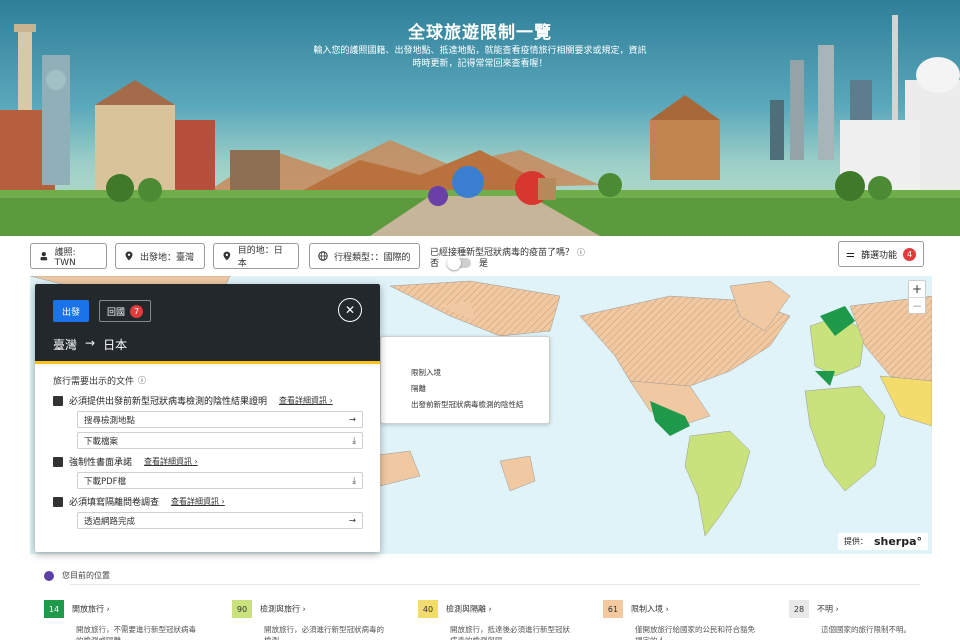  I want to click on legend-title: 不明 ›, so click(828, 609).